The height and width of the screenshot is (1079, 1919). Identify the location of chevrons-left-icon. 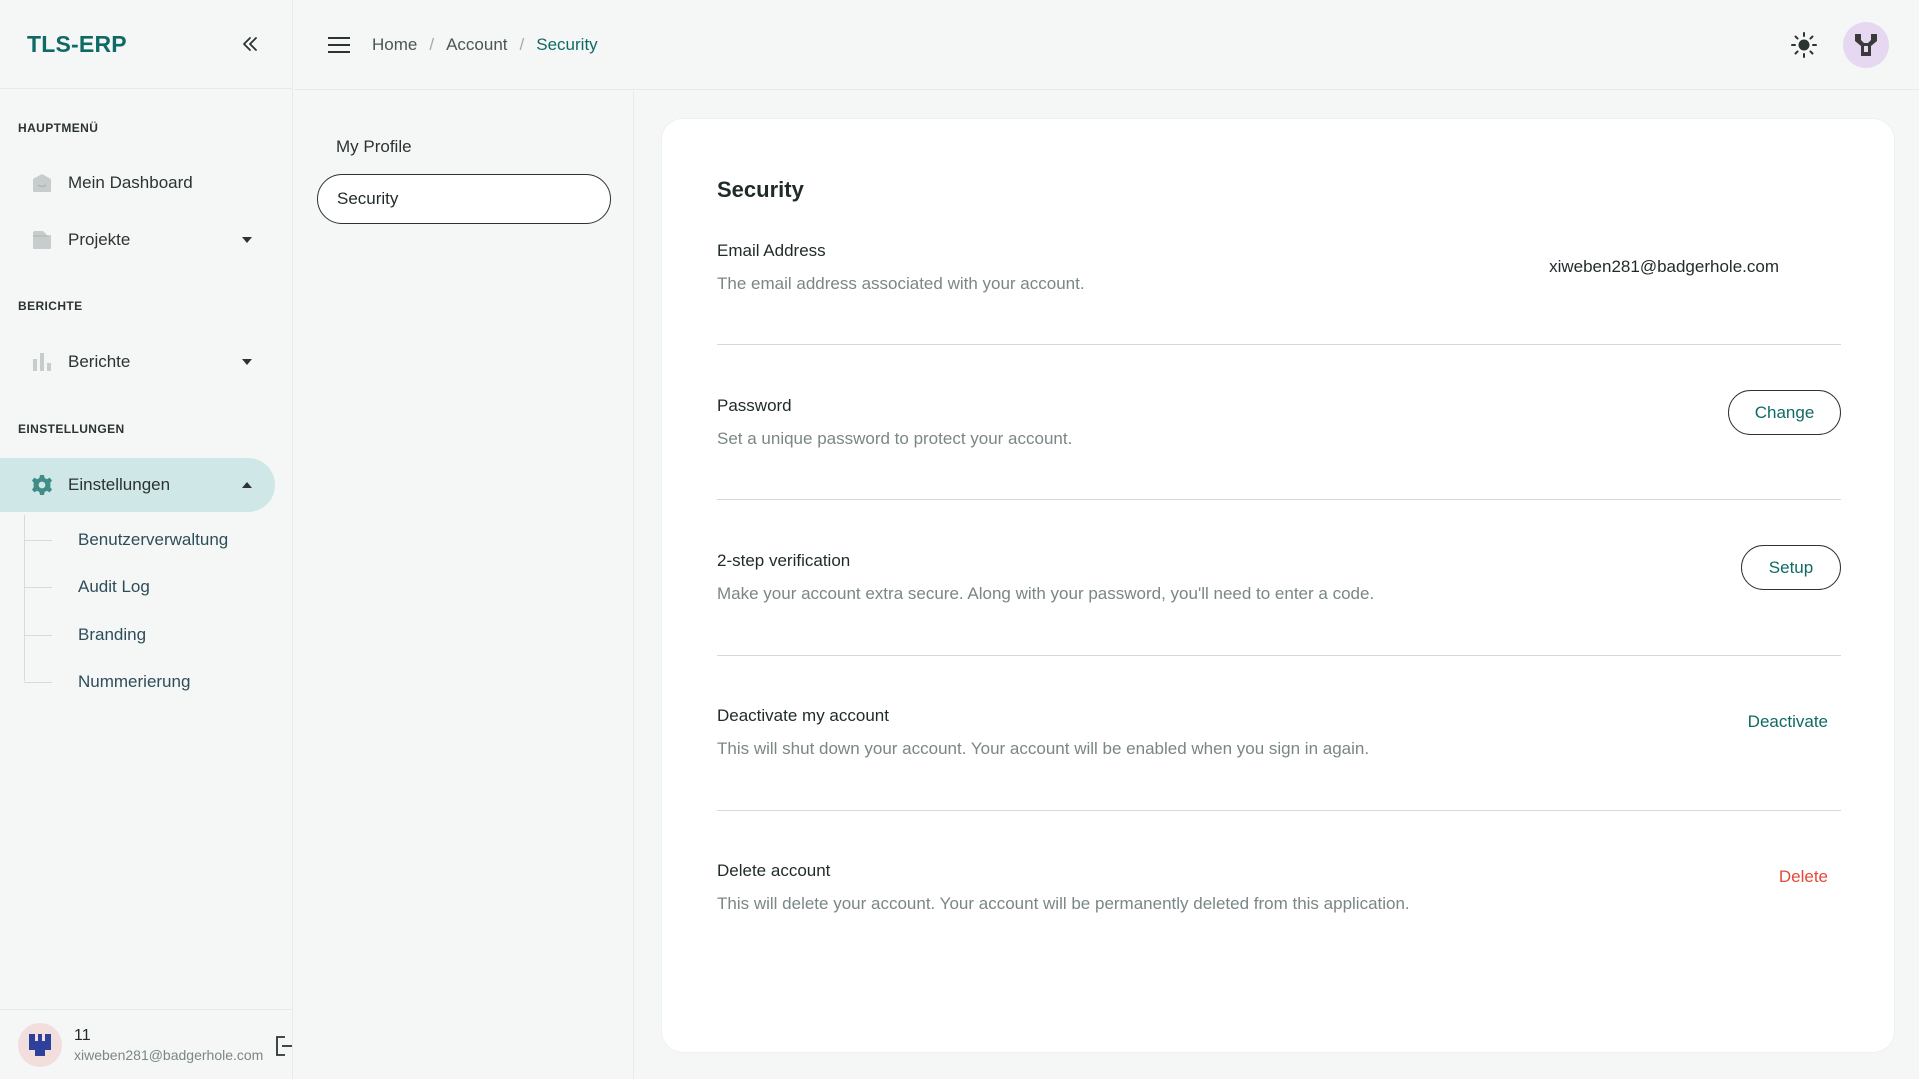
(250, 44).